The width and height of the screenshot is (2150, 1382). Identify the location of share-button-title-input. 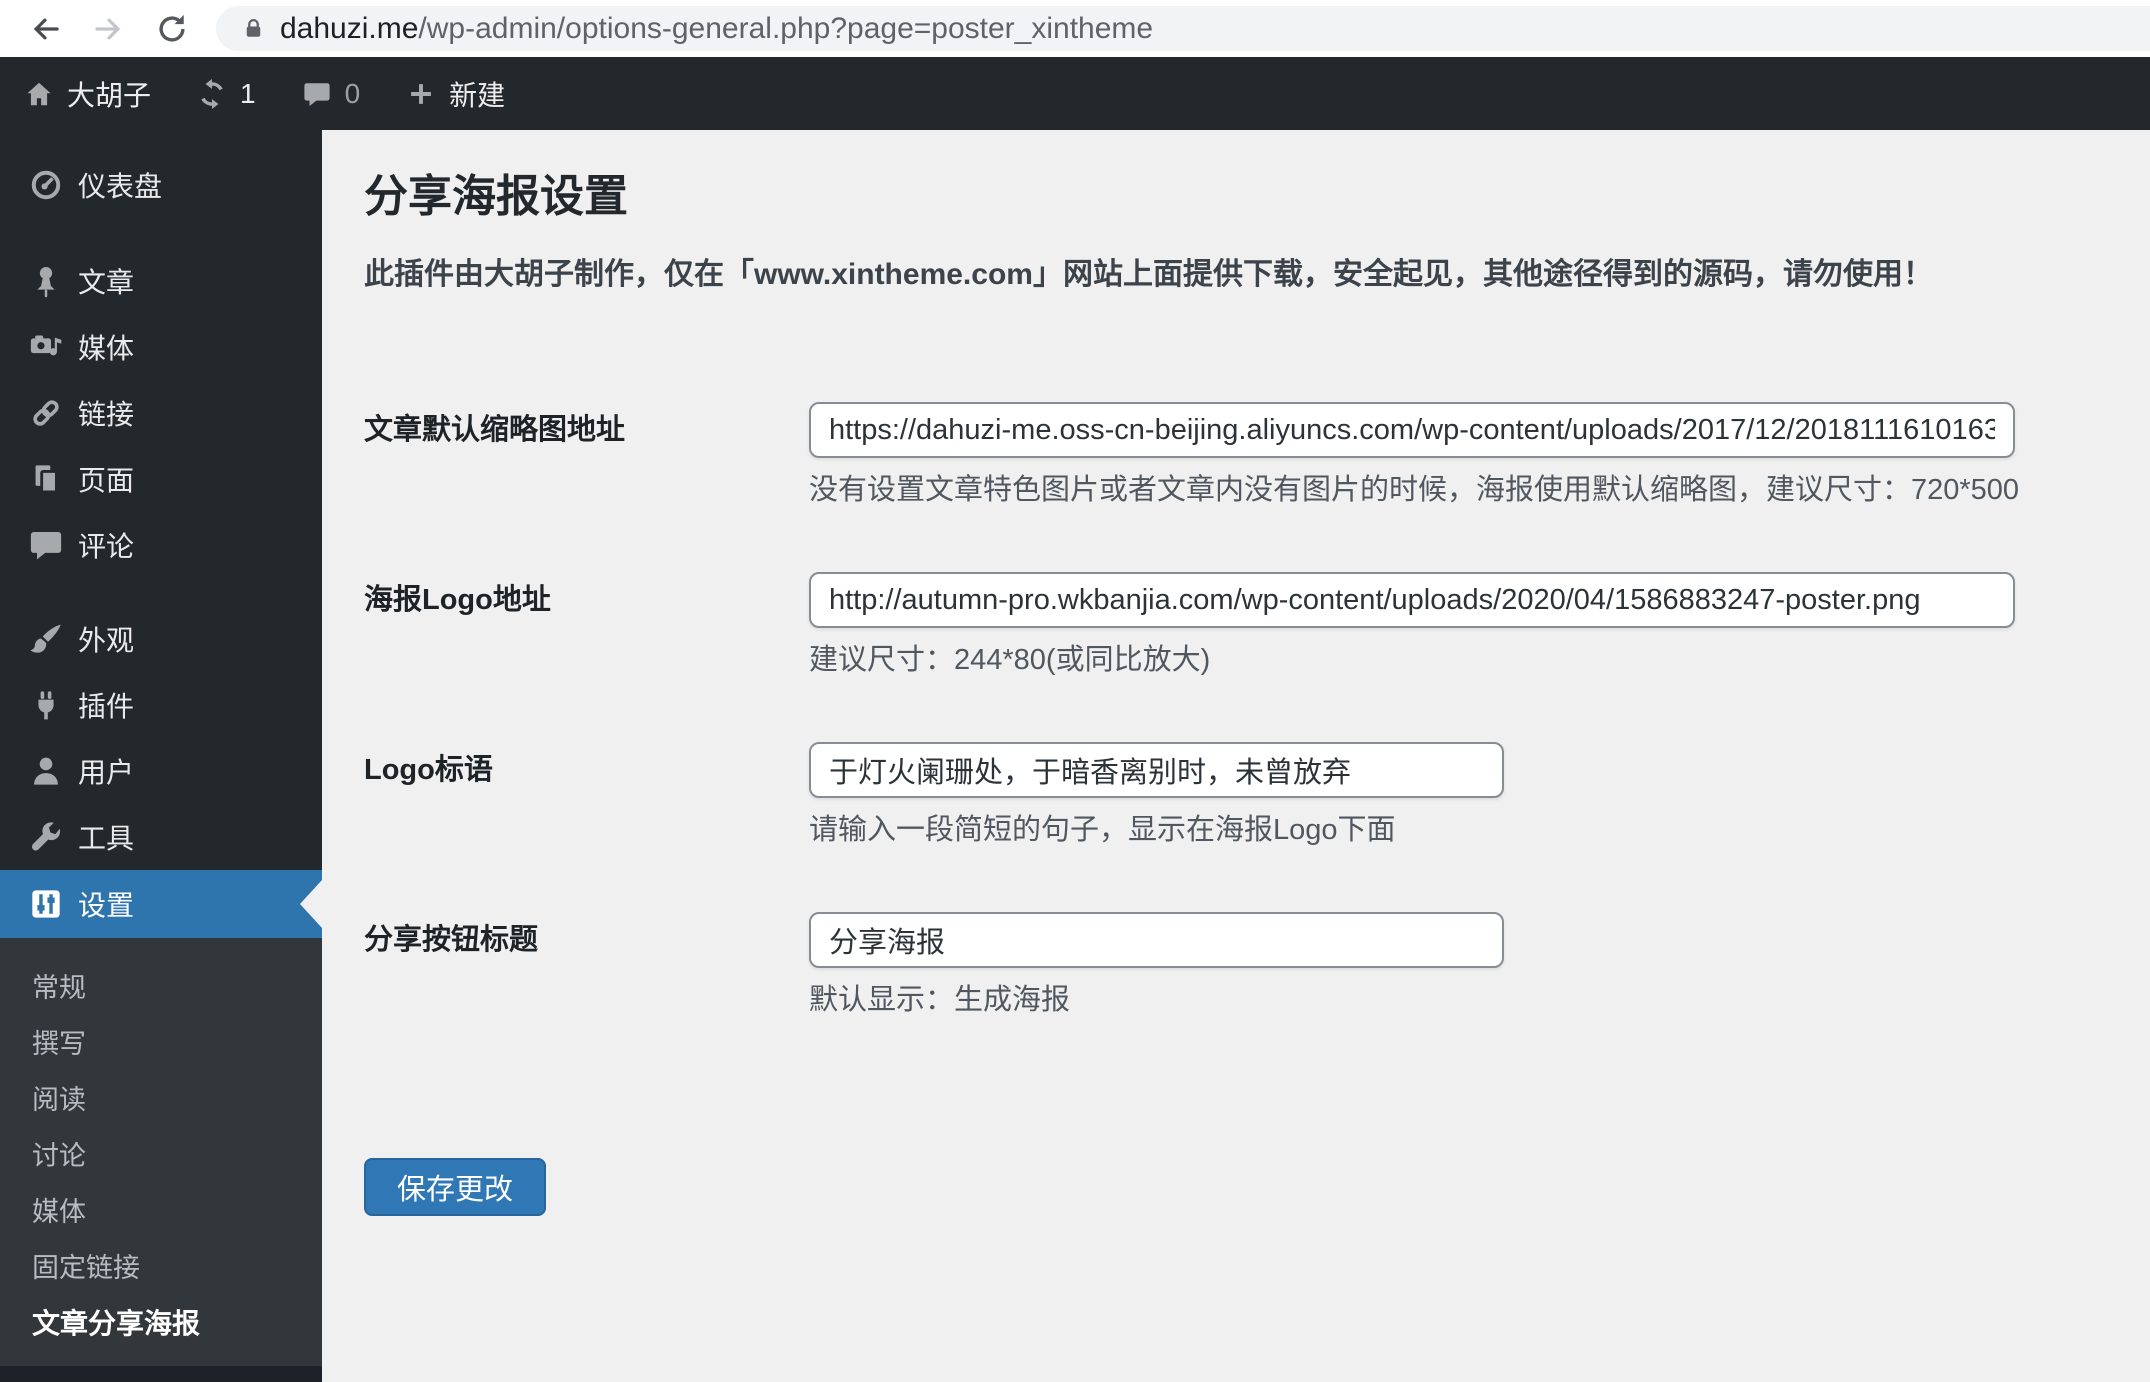
(1156, 940).